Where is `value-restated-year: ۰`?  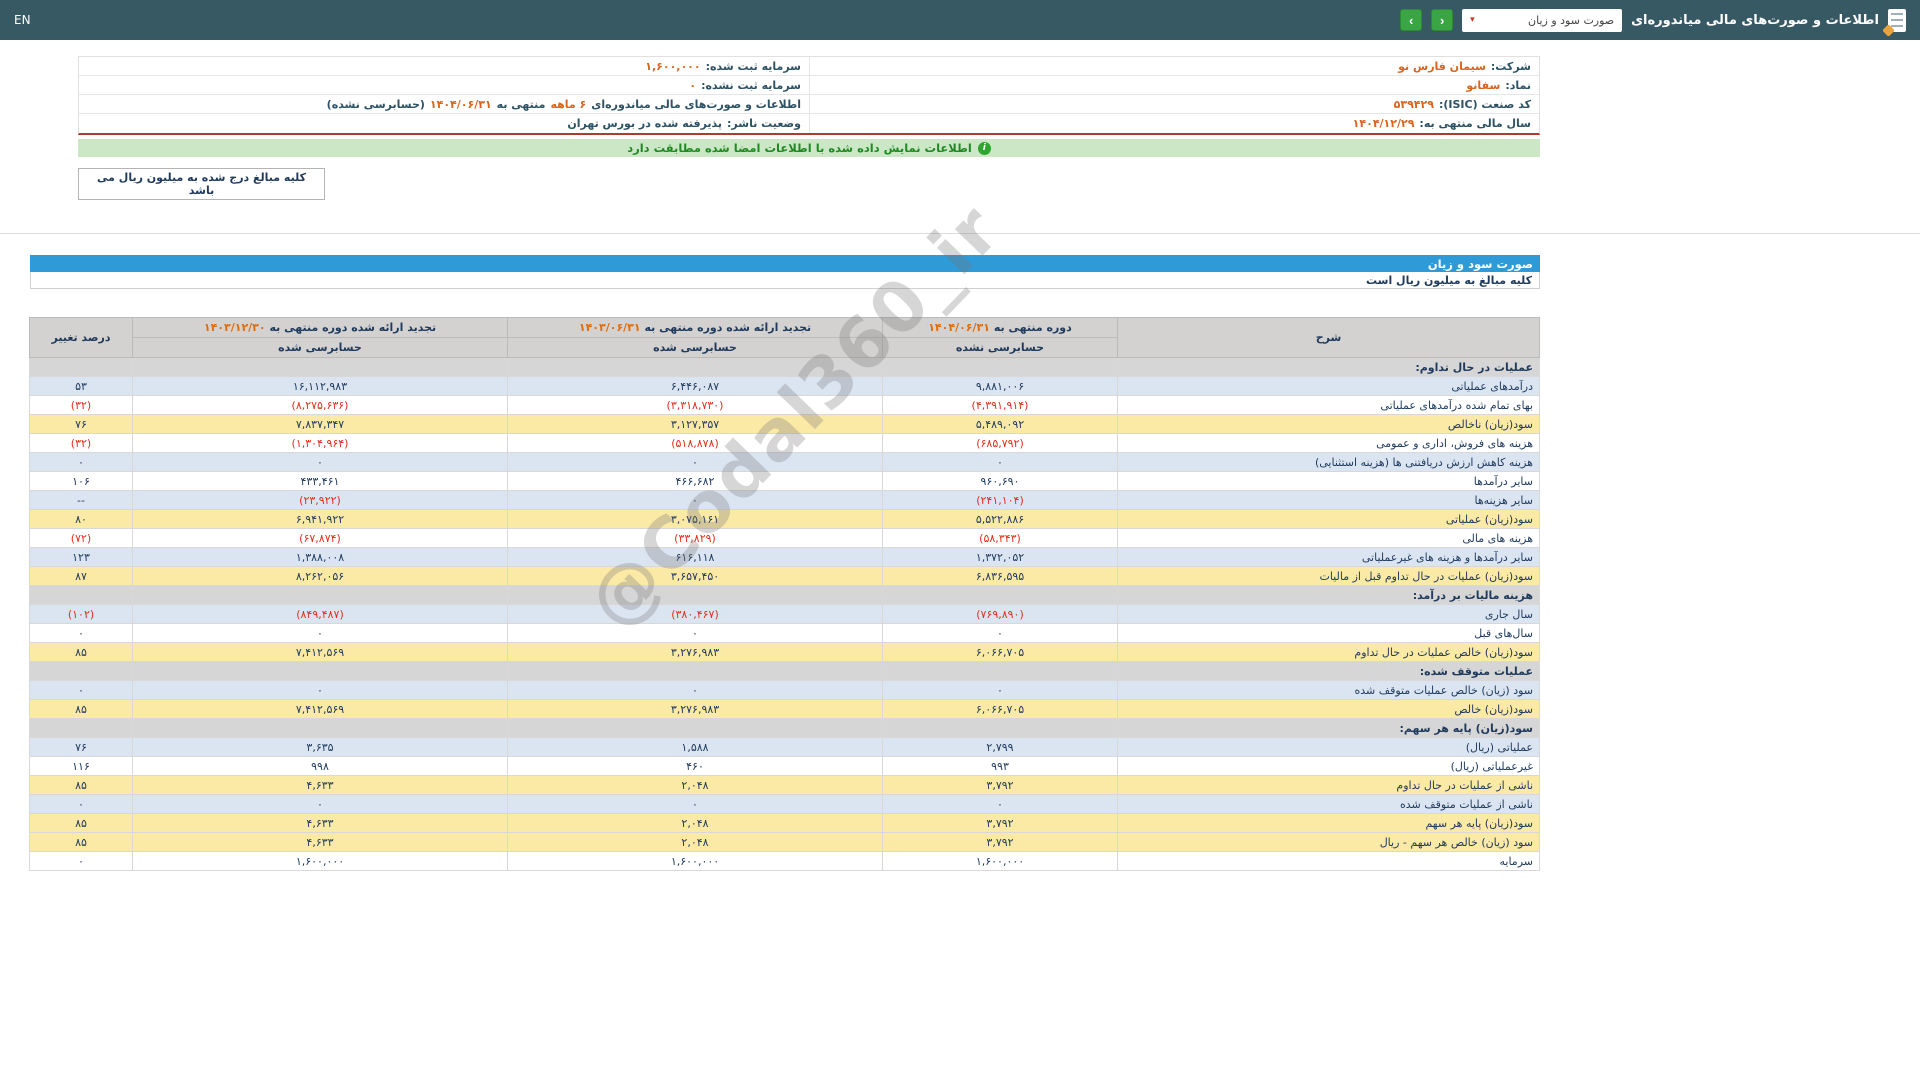 value-restated-year: ۰ is located at coordinates (320, 633).